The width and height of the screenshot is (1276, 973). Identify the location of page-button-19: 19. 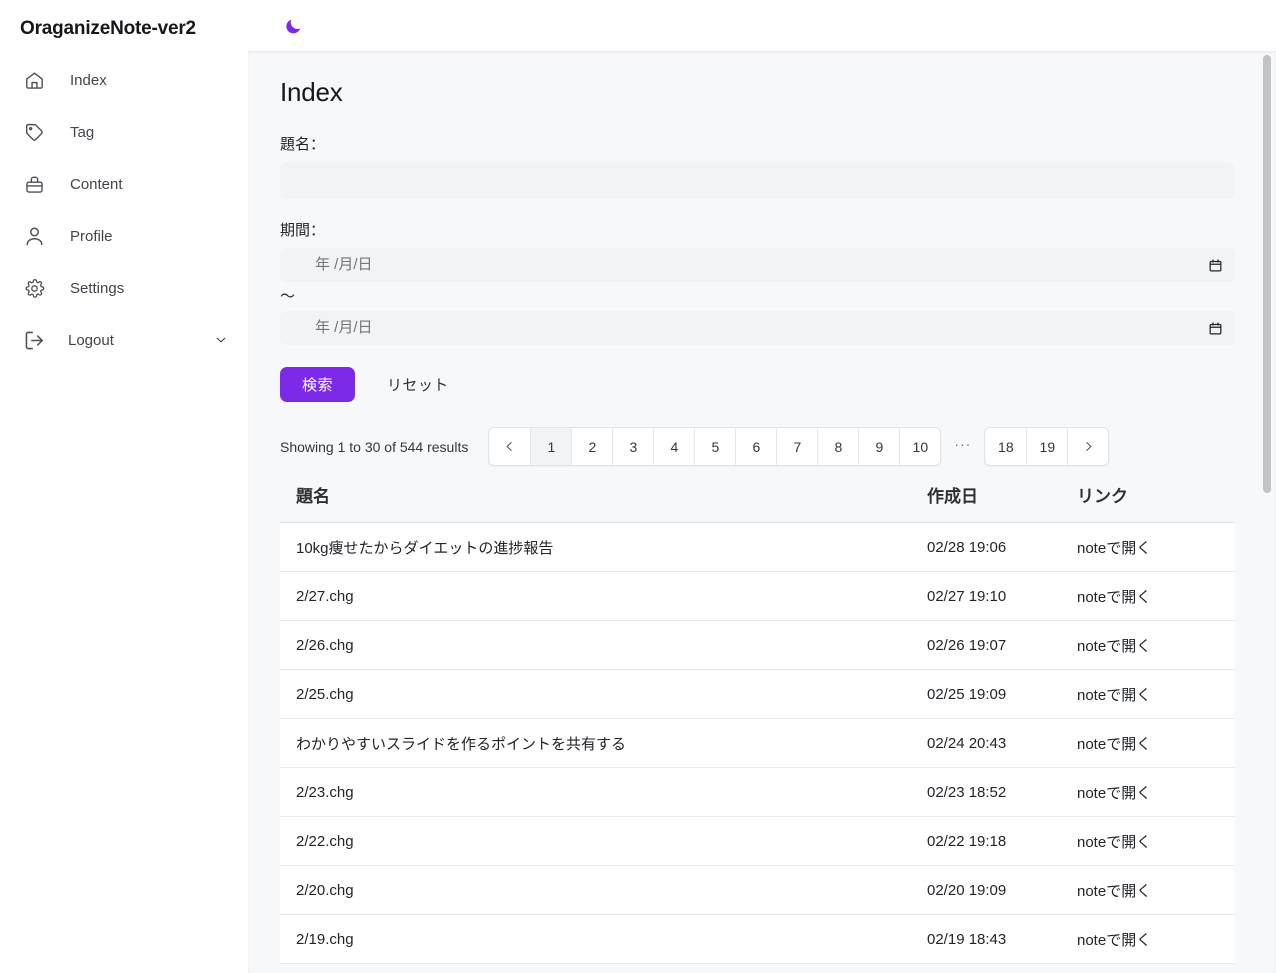
(1047, 446).